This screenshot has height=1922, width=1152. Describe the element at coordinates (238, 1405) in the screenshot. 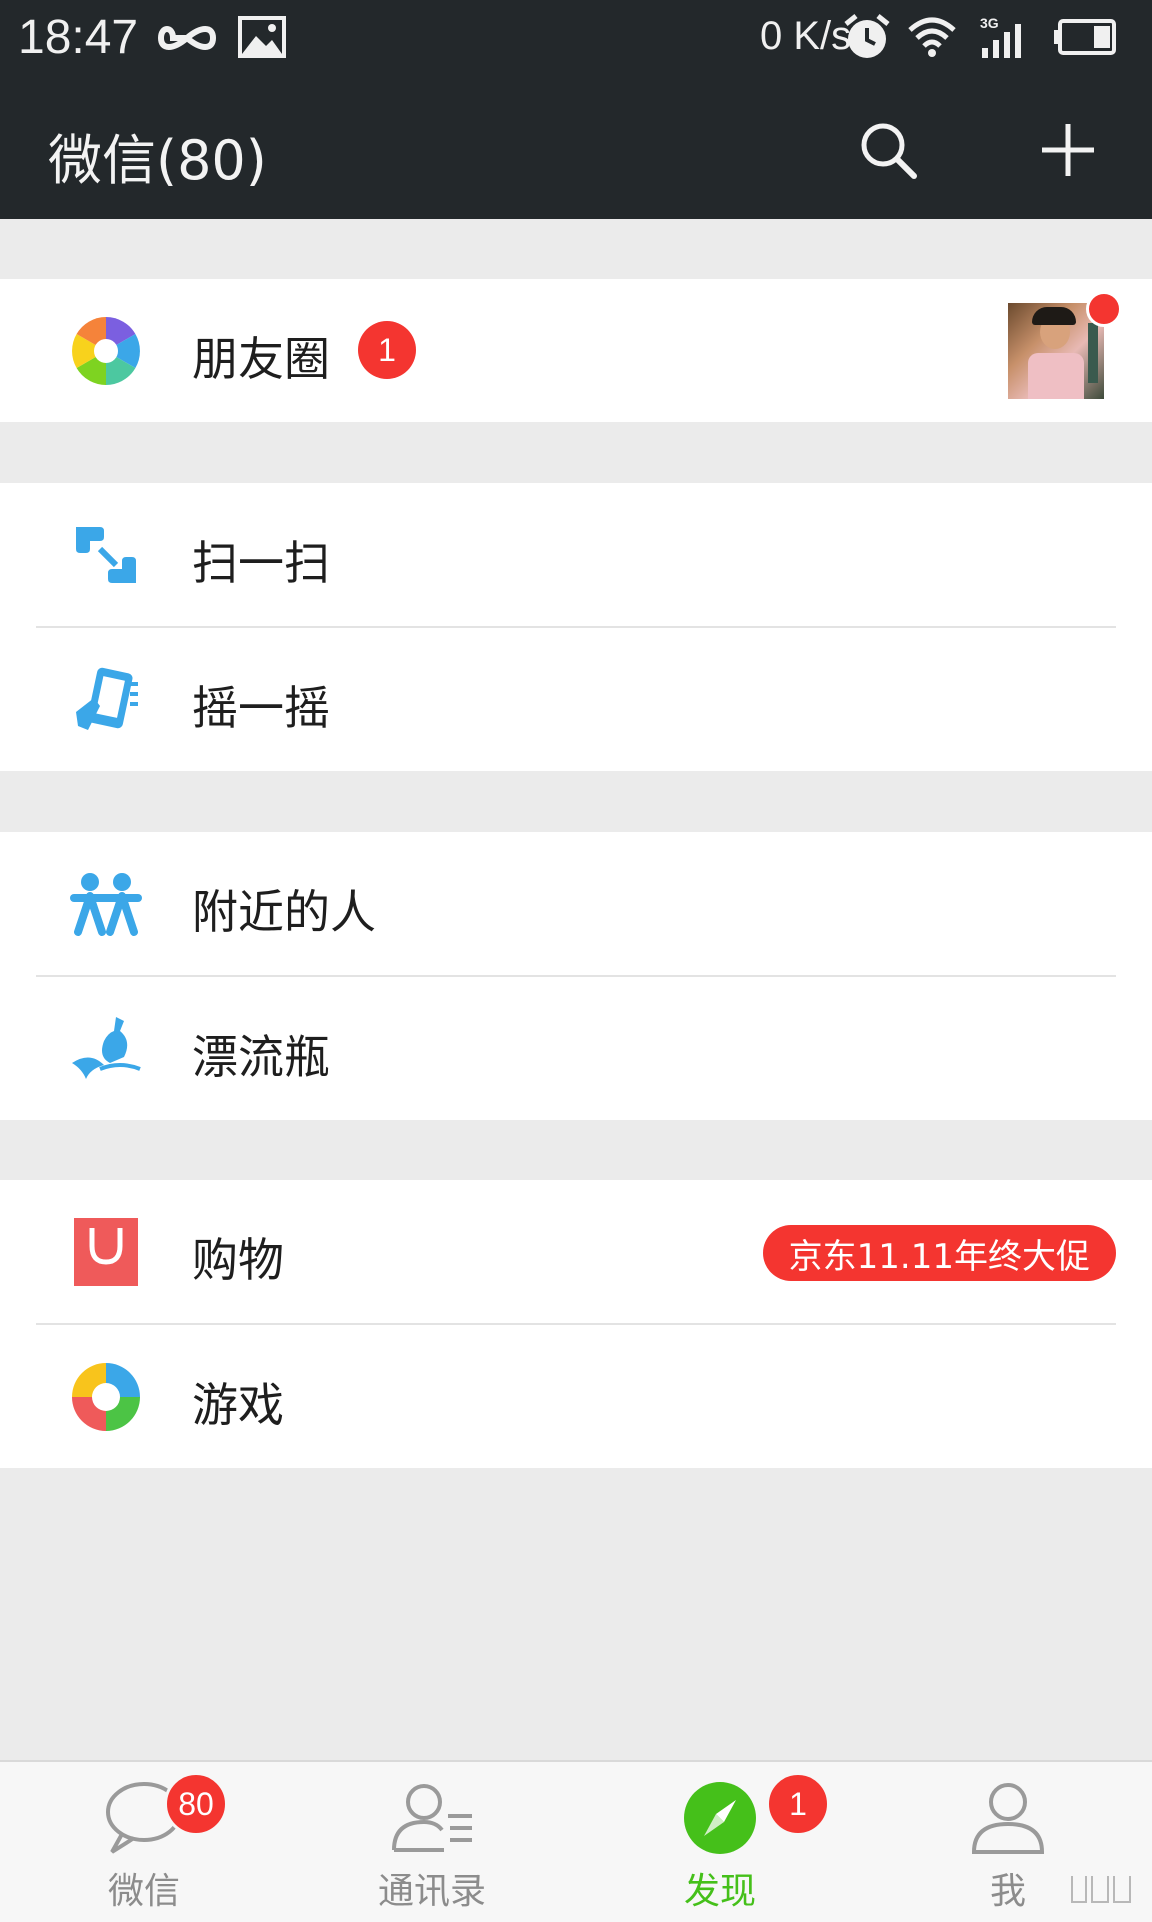

I see `games-label: 游戏` at that location.